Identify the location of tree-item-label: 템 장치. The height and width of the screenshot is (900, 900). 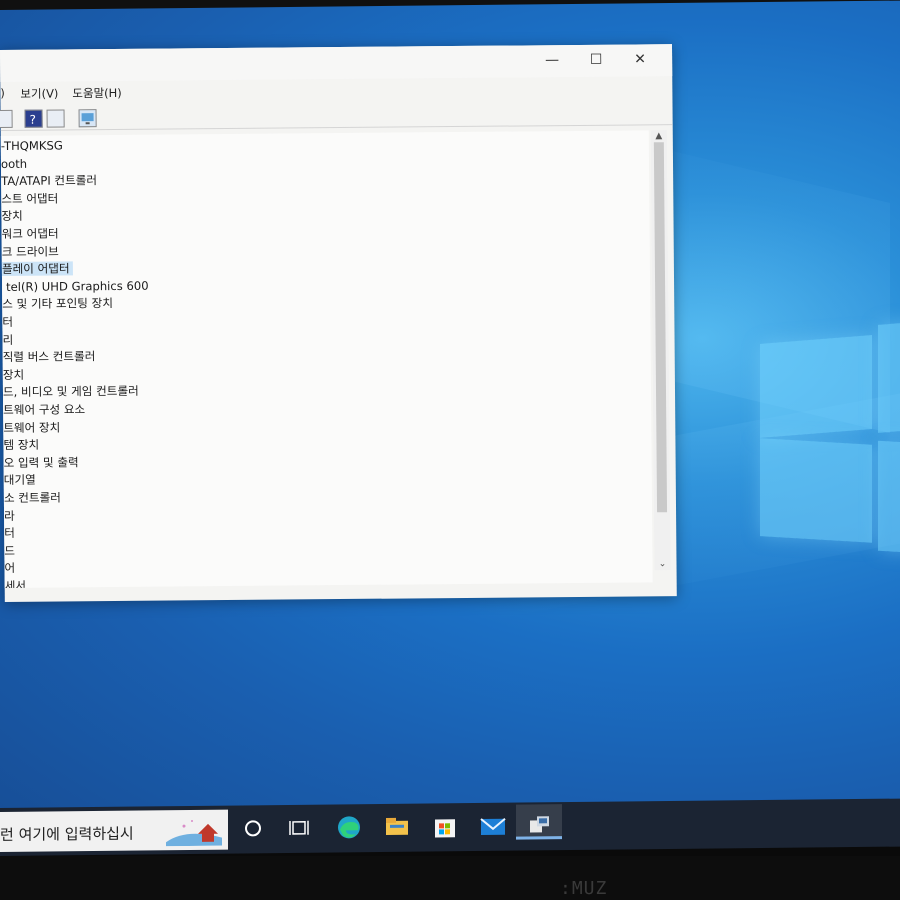
(21, 445).